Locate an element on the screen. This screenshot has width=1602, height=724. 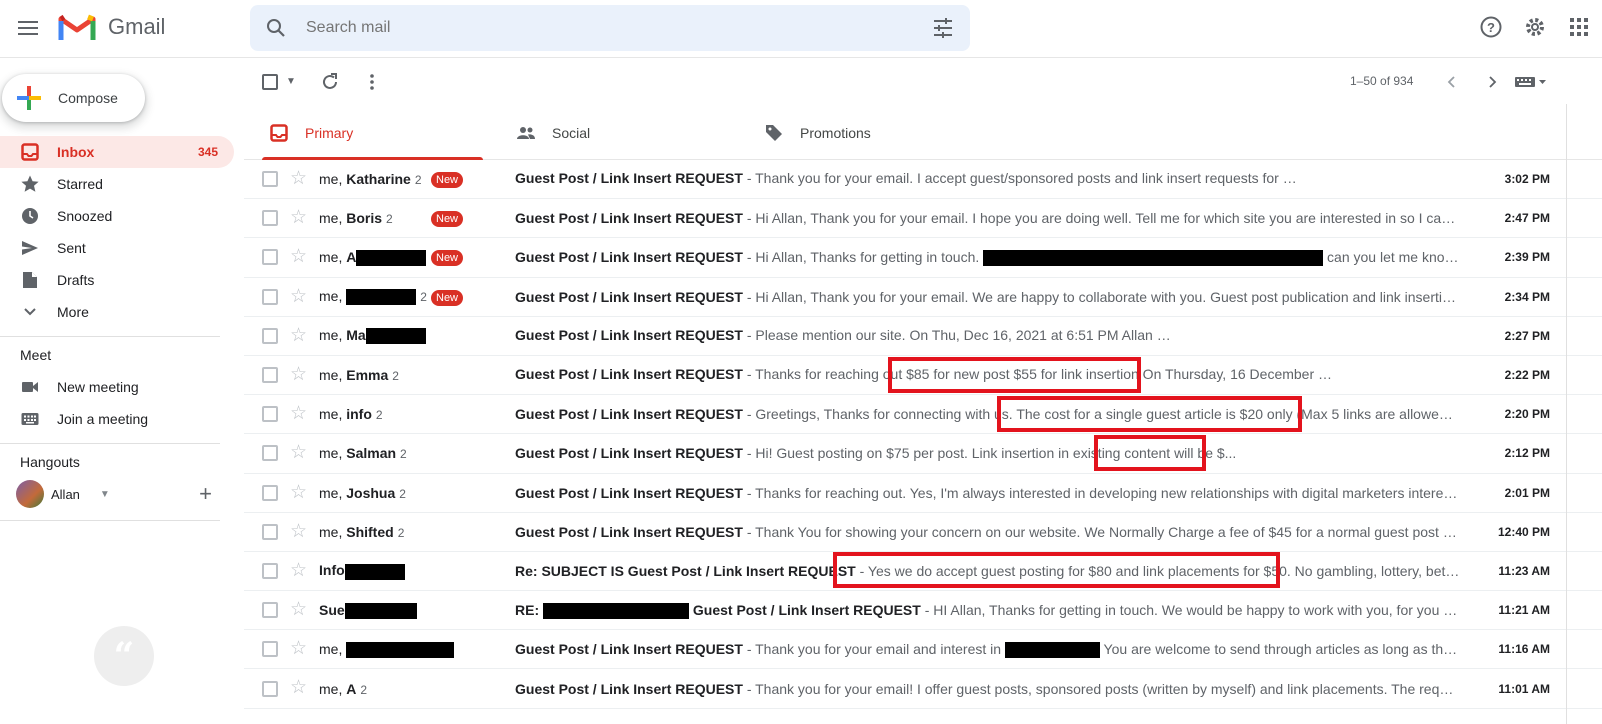
tab-social: Social is located at coordinates (615, 133).